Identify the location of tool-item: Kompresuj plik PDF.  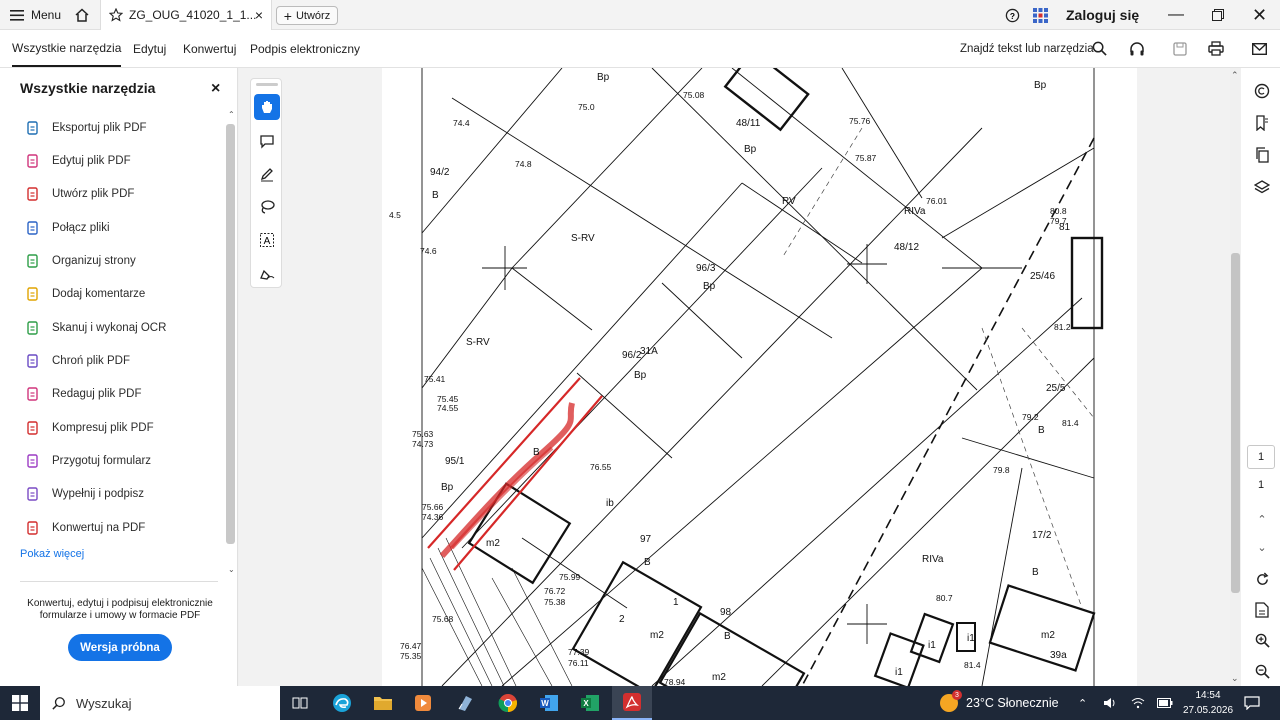
(90, 428).